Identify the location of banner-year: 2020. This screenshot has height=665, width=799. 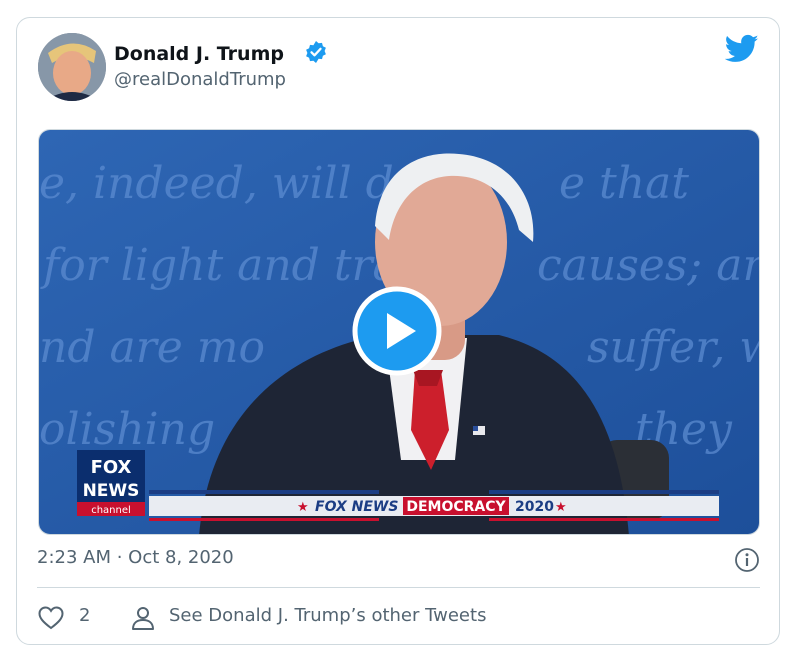
(534, 507).